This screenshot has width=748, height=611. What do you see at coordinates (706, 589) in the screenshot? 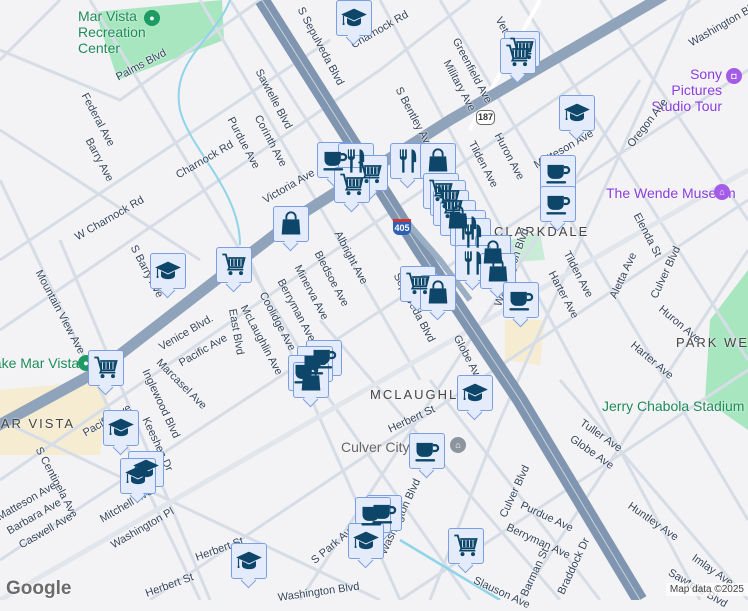
I see `map-attribution: Map data ©2025` at bounding box center [706, 589].